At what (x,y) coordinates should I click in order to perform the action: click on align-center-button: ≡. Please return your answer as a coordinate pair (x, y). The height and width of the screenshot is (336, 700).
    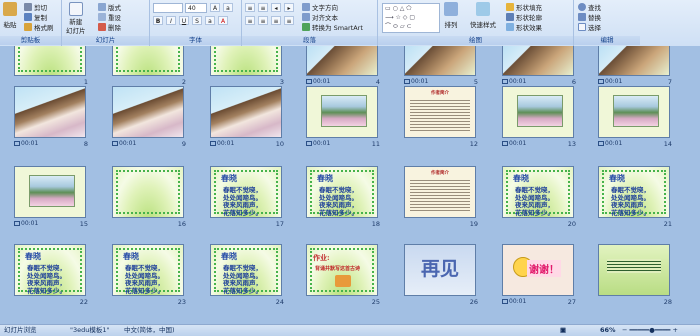
    Looking at the image, I should click on (263, 20).